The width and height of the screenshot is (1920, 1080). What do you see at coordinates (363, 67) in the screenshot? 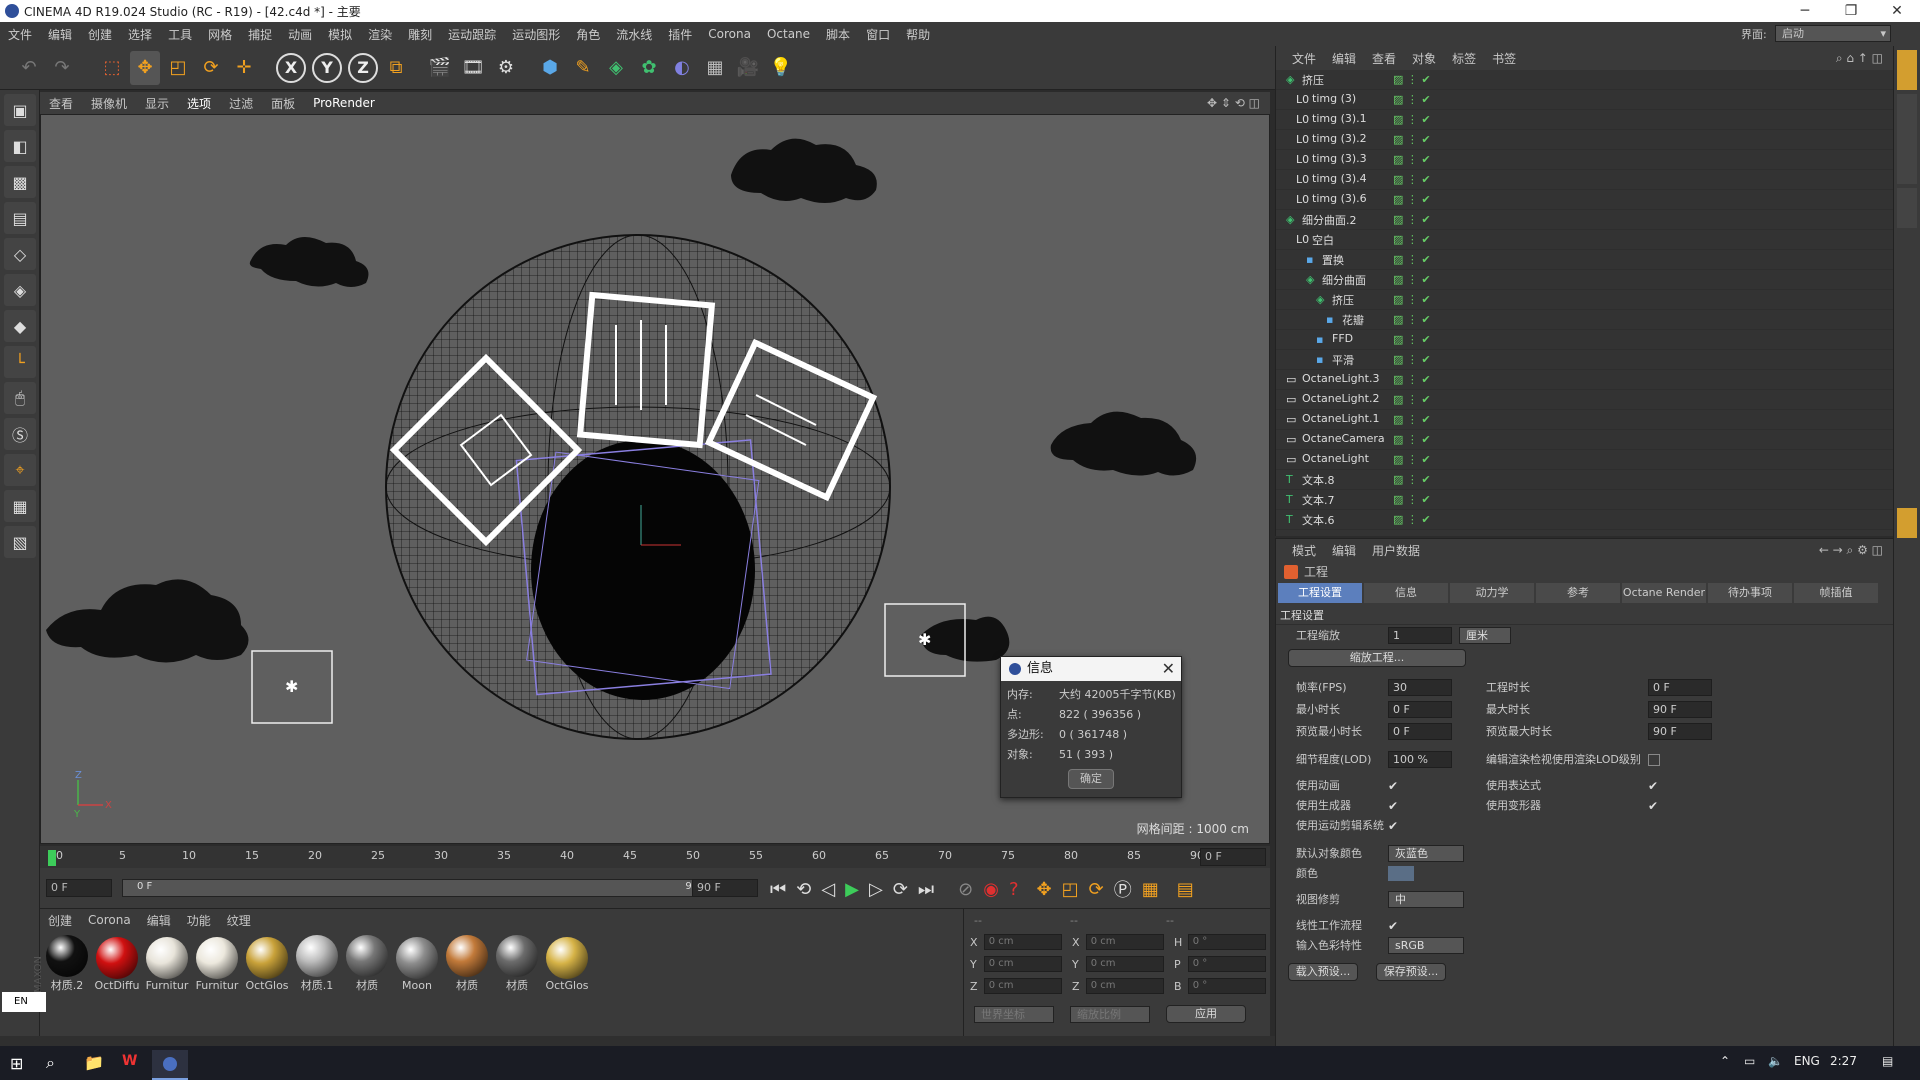
I see `z-axis-lock-icon: Z` at bounding box center [363, 67].